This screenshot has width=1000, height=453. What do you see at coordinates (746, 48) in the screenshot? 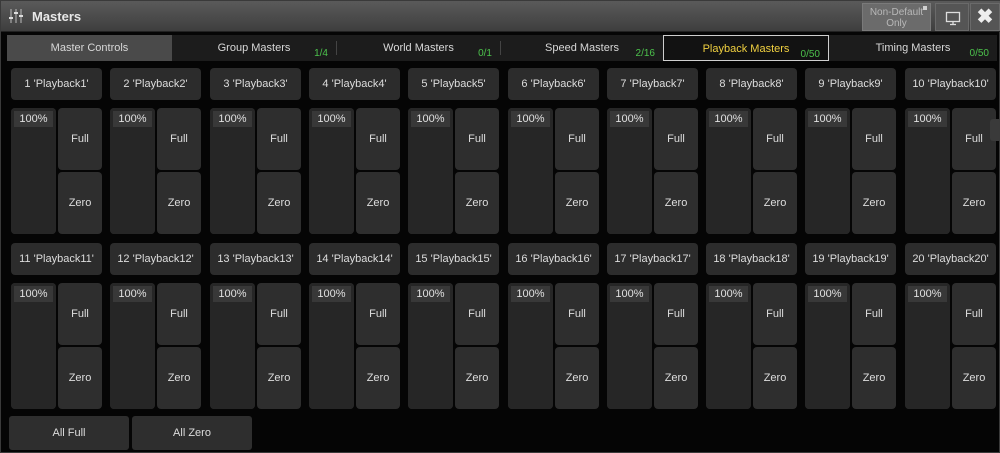
I see `tab-playback-masters: Playback Masters 0/50` at bounding box center [746, 48].